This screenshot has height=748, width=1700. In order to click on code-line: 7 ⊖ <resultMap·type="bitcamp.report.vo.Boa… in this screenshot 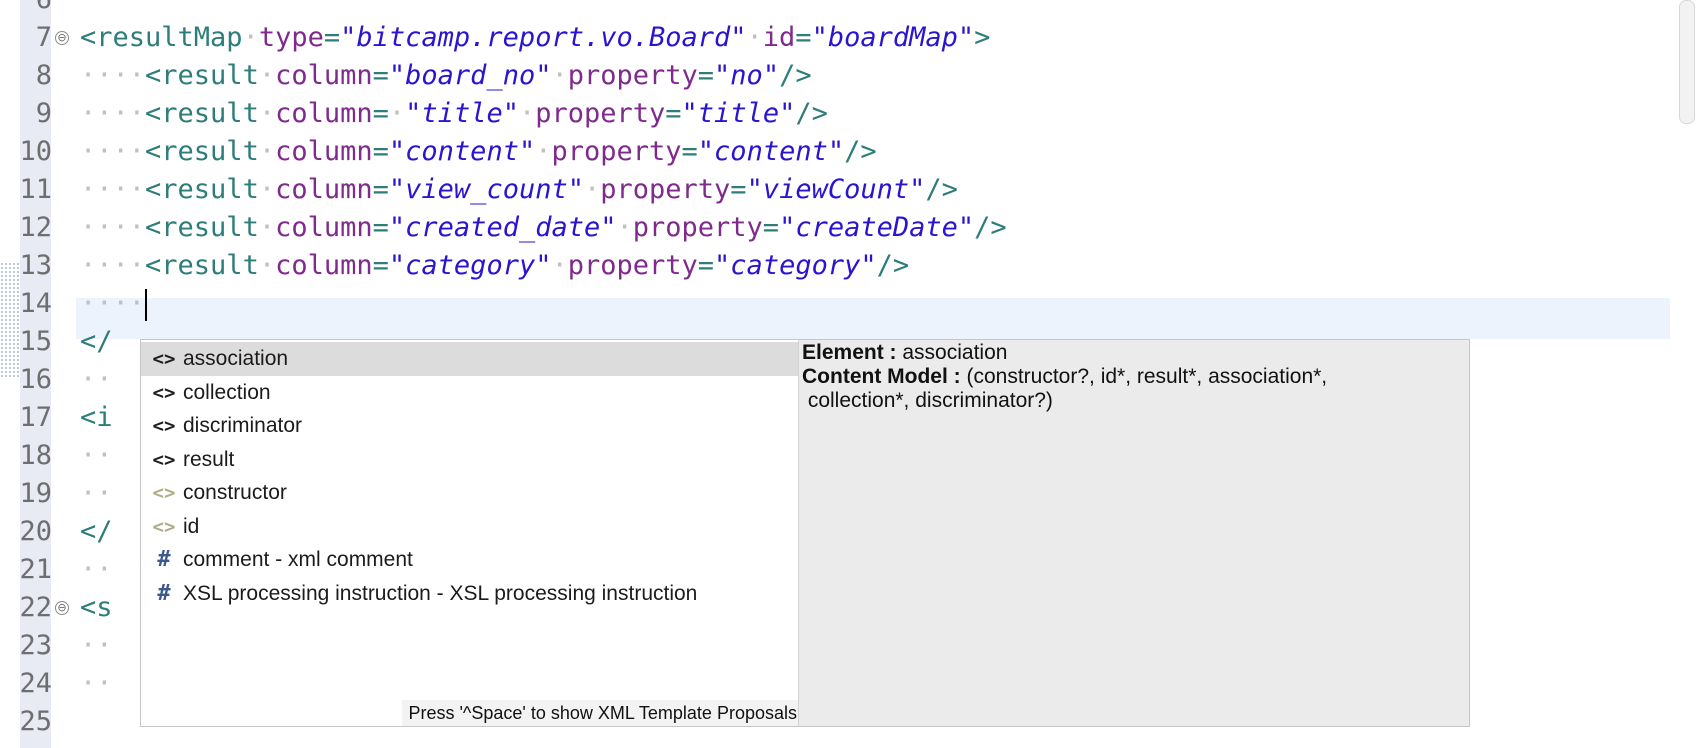, I will do `click(840, 38)`.